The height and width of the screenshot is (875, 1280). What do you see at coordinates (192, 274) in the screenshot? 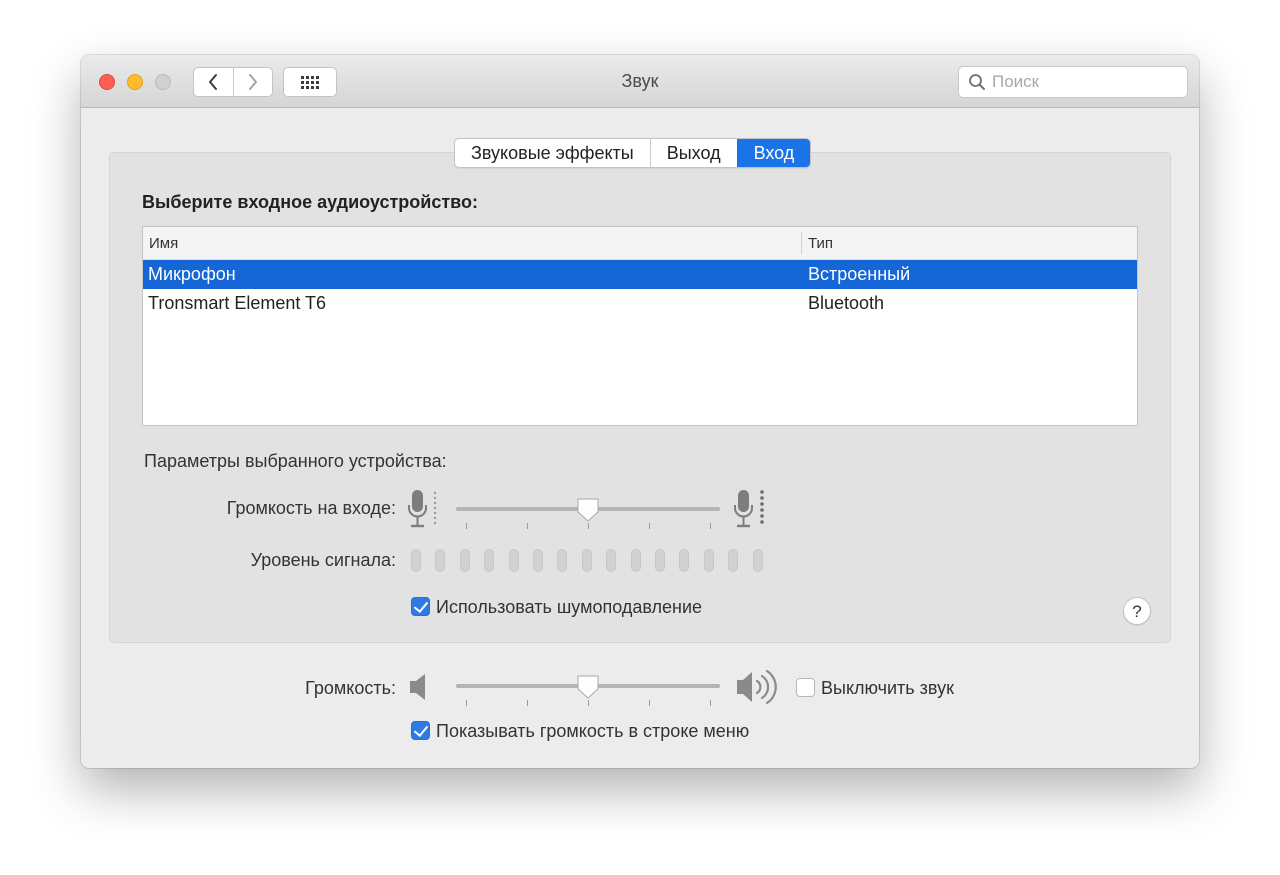
I see `device-name: Микрофон` at bounding box center [192, 274].